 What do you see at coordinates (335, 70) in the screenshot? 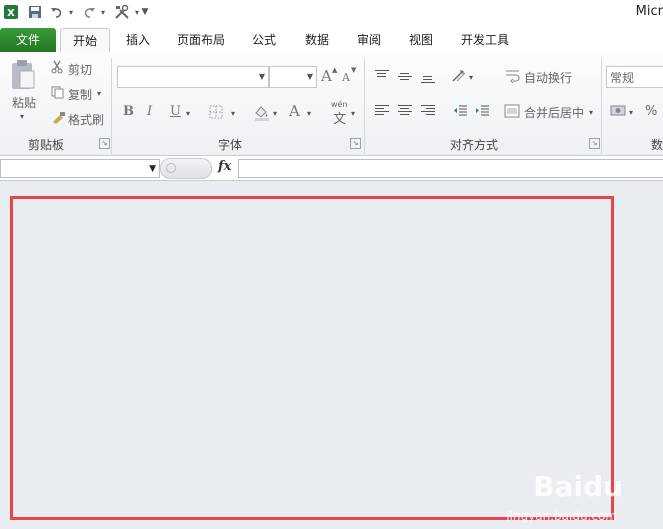
I see `grow-font-arrow-icon: ▲` at bounding box center [335, 70].